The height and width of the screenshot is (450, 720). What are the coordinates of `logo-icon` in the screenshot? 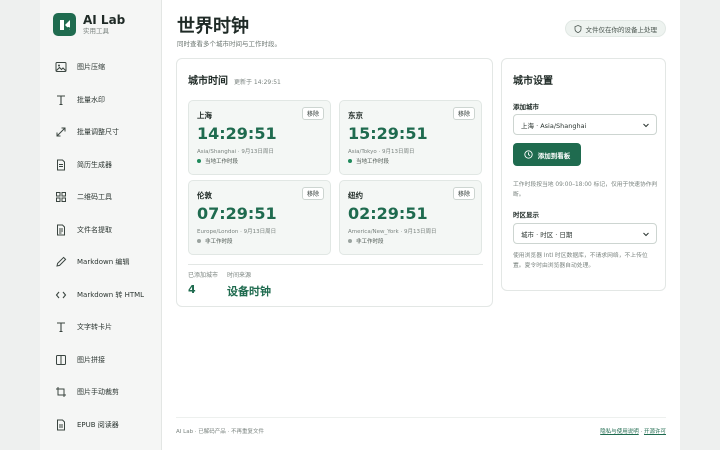 It's located at (64, 24).